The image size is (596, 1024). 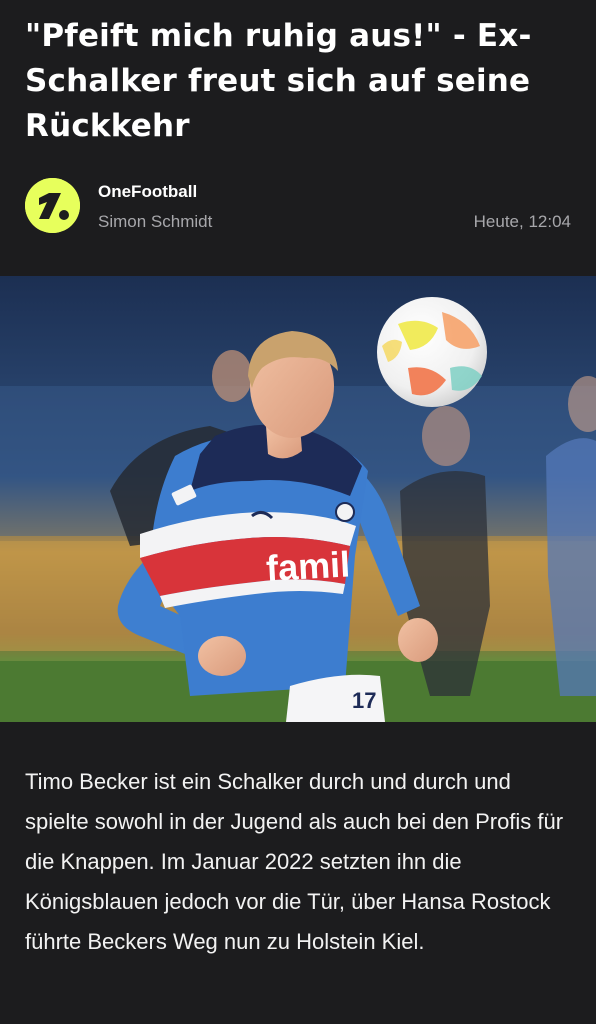 What do you see at coordinates (52, 205) in the screenshot?
I see `onefootball-logo-icon` at bounding box center [52, 205].